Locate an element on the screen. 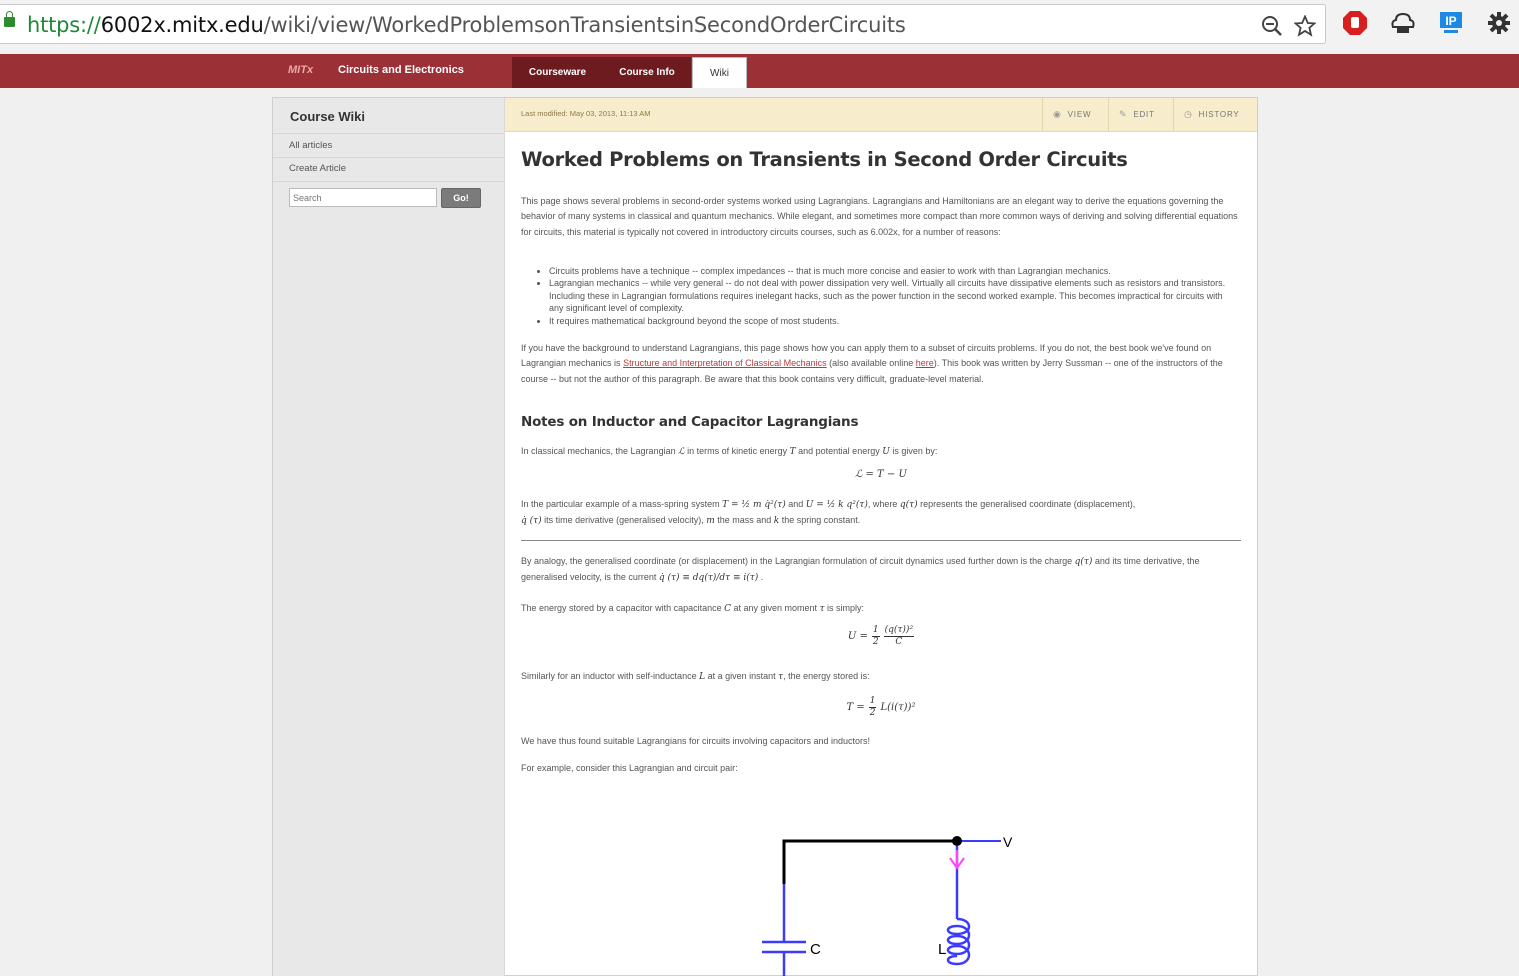 The image size is (1519, 976). inductor-coil is located at coordinates (958, 941).